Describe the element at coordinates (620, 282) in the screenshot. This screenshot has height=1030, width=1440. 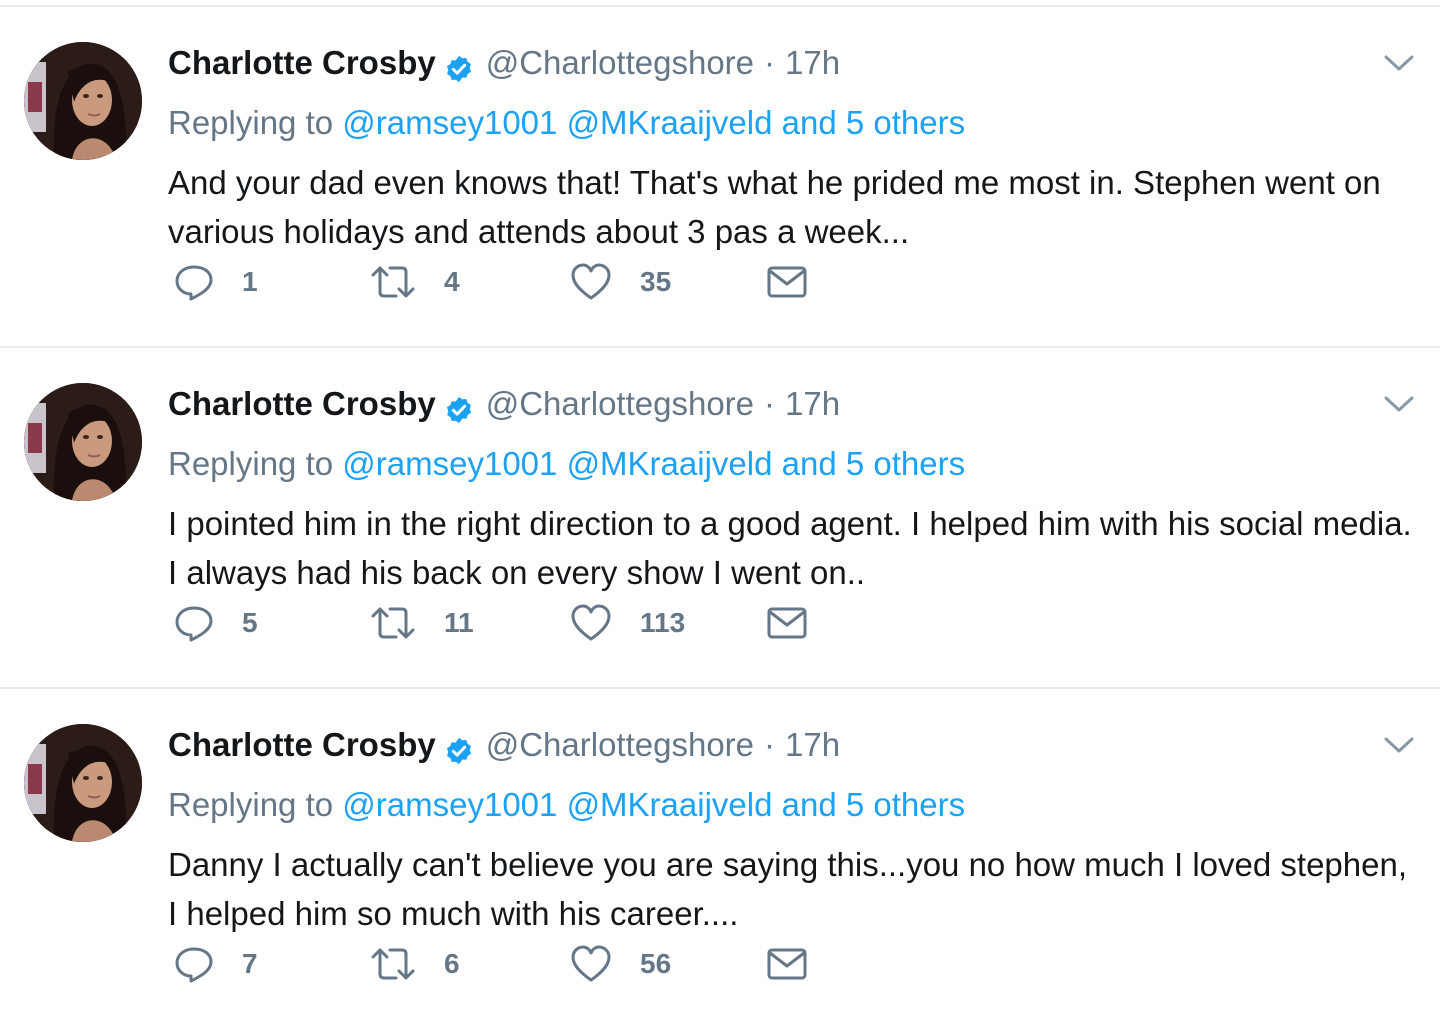
I see `like-button: 35` at that location.